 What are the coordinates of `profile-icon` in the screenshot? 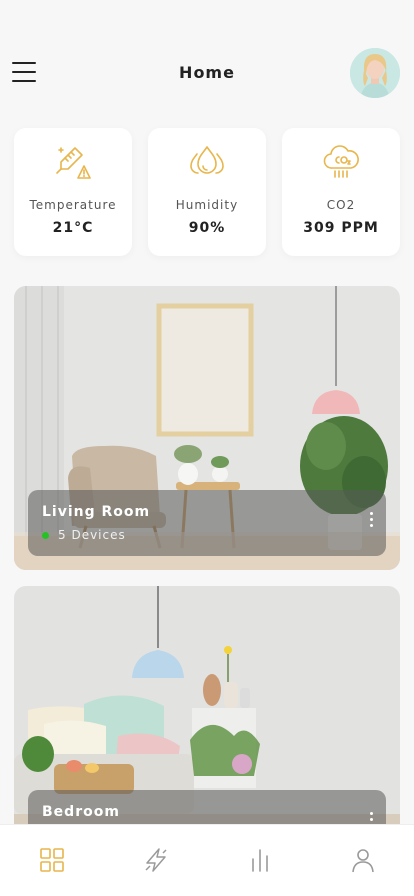 It's located at (363, 860).